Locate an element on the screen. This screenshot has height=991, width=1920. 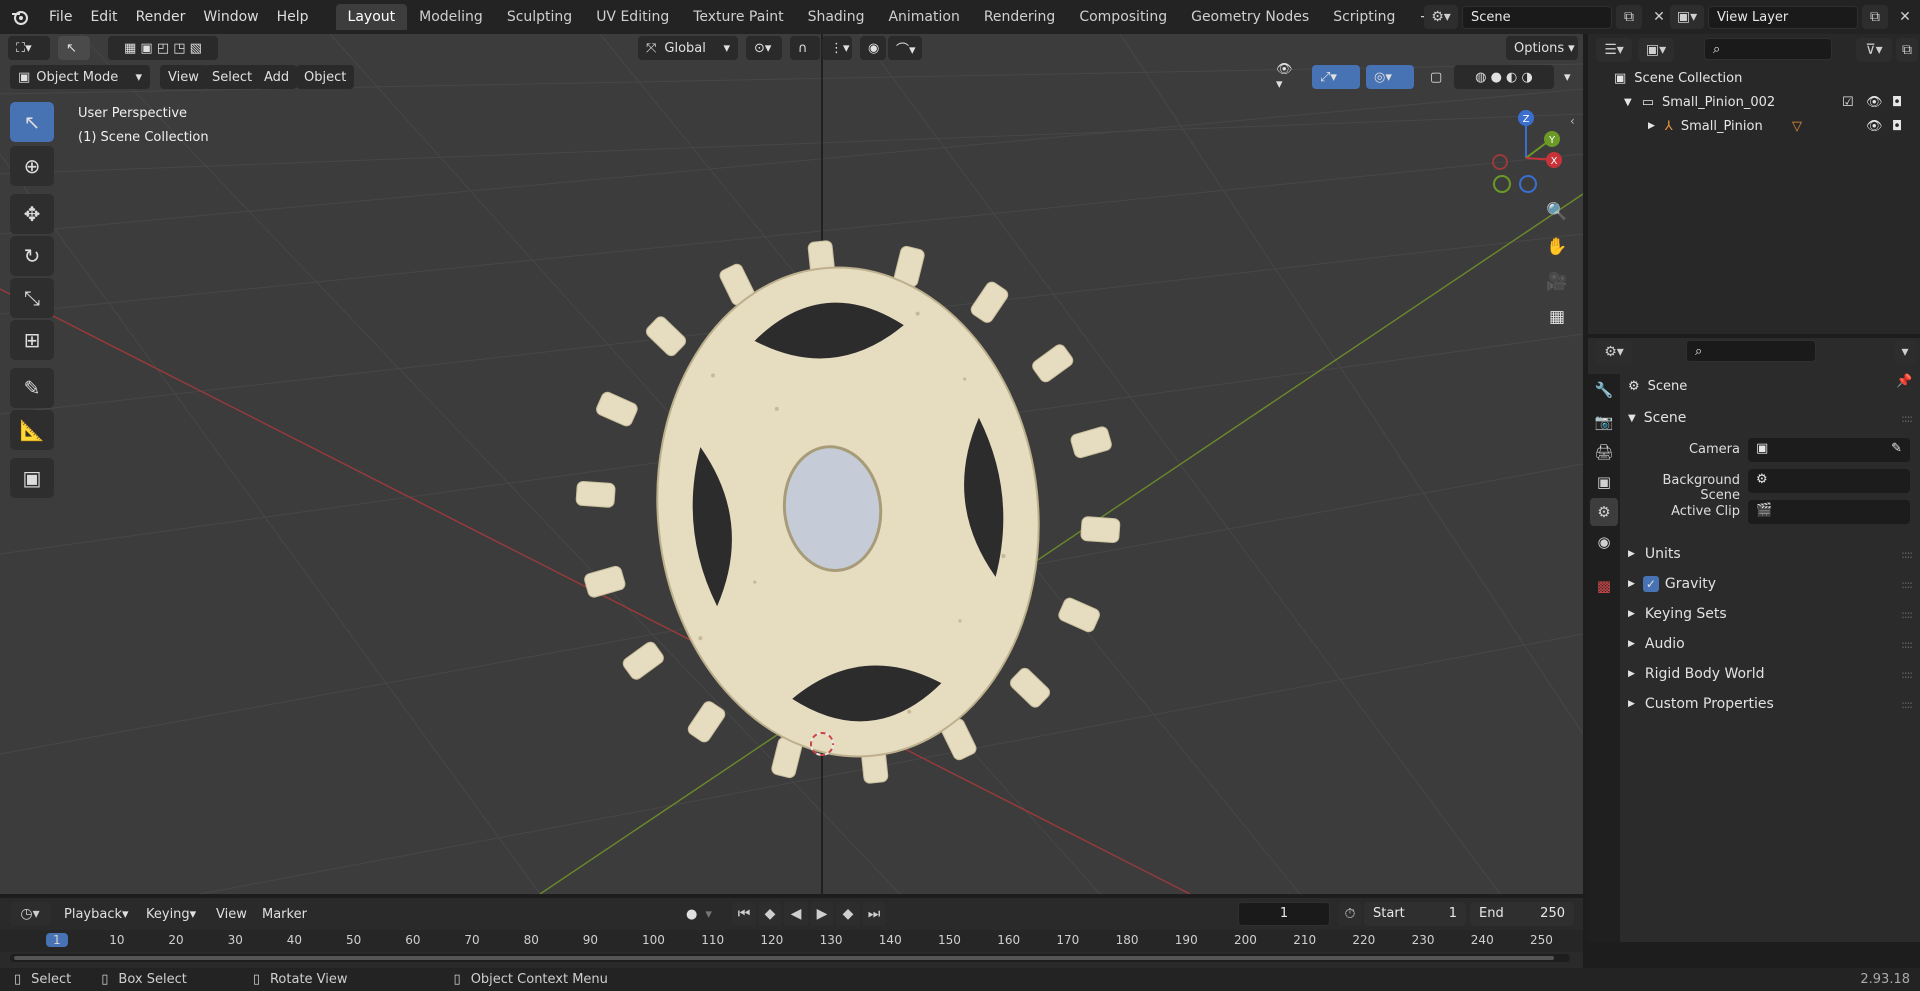
tab-uv-editing: UV Editing is located at coordinates (632, 17).